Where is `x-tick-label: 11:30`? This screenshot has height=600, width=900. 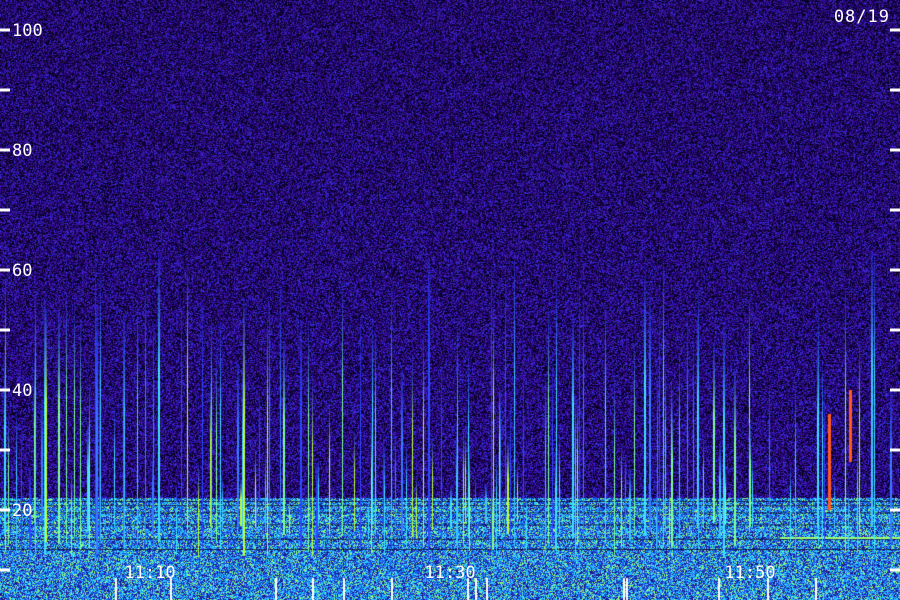 x-tick-label: 11:30 is located at coordinates (449, 573).